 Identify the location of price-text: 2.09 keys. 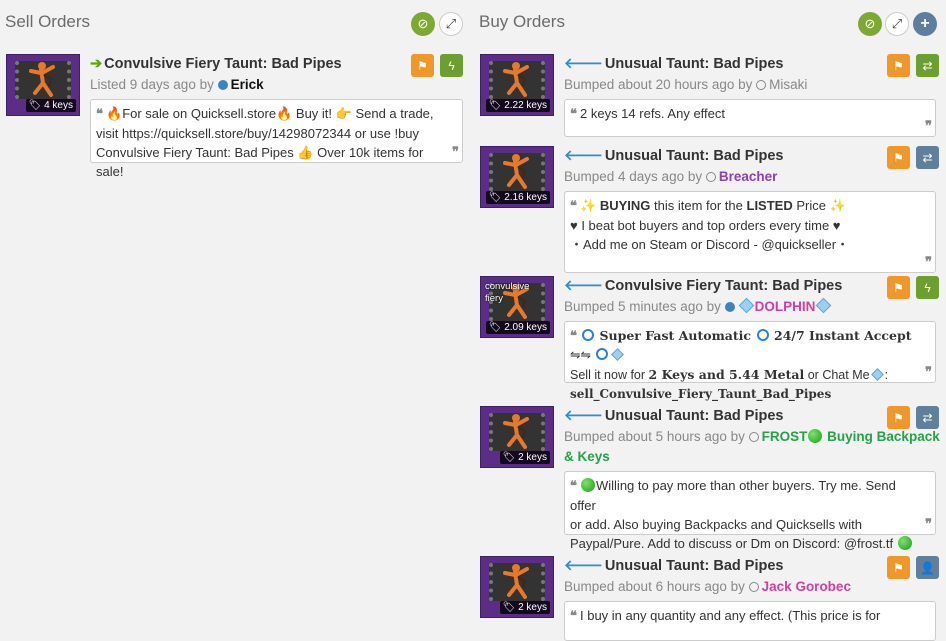
(525, 327).